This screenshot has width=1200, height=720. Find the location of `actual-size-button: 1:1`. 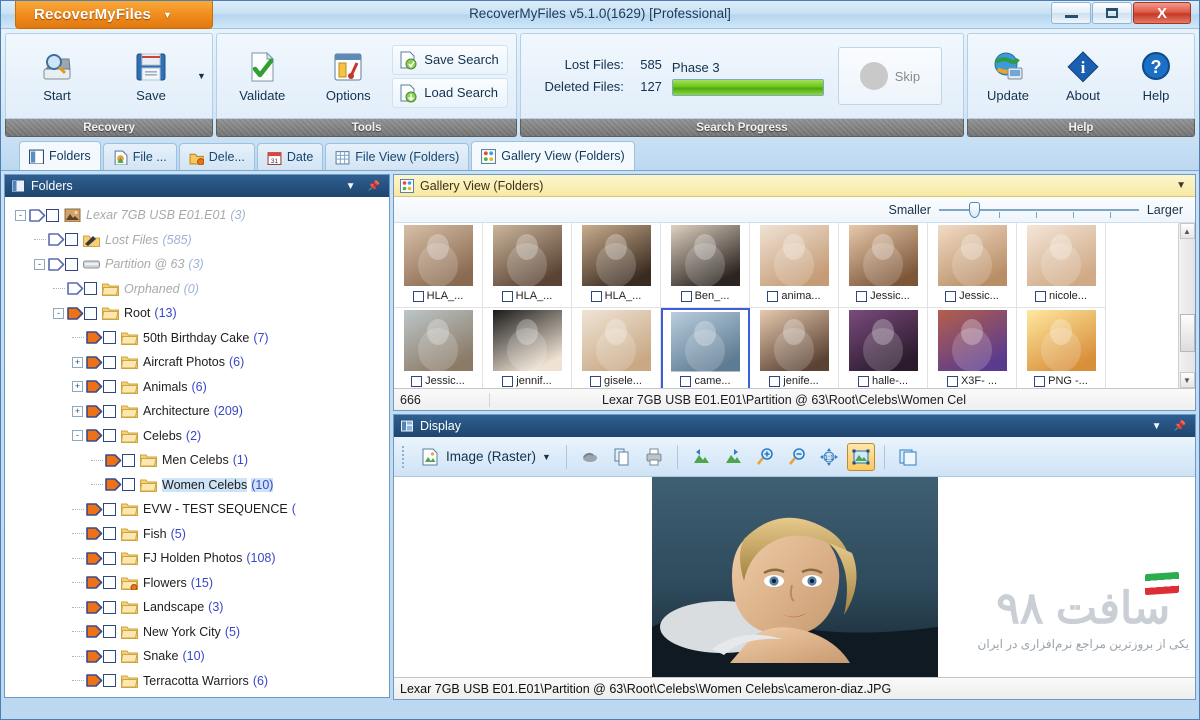

actual-size-button: 1:1 is located at coordinates (829, 457).